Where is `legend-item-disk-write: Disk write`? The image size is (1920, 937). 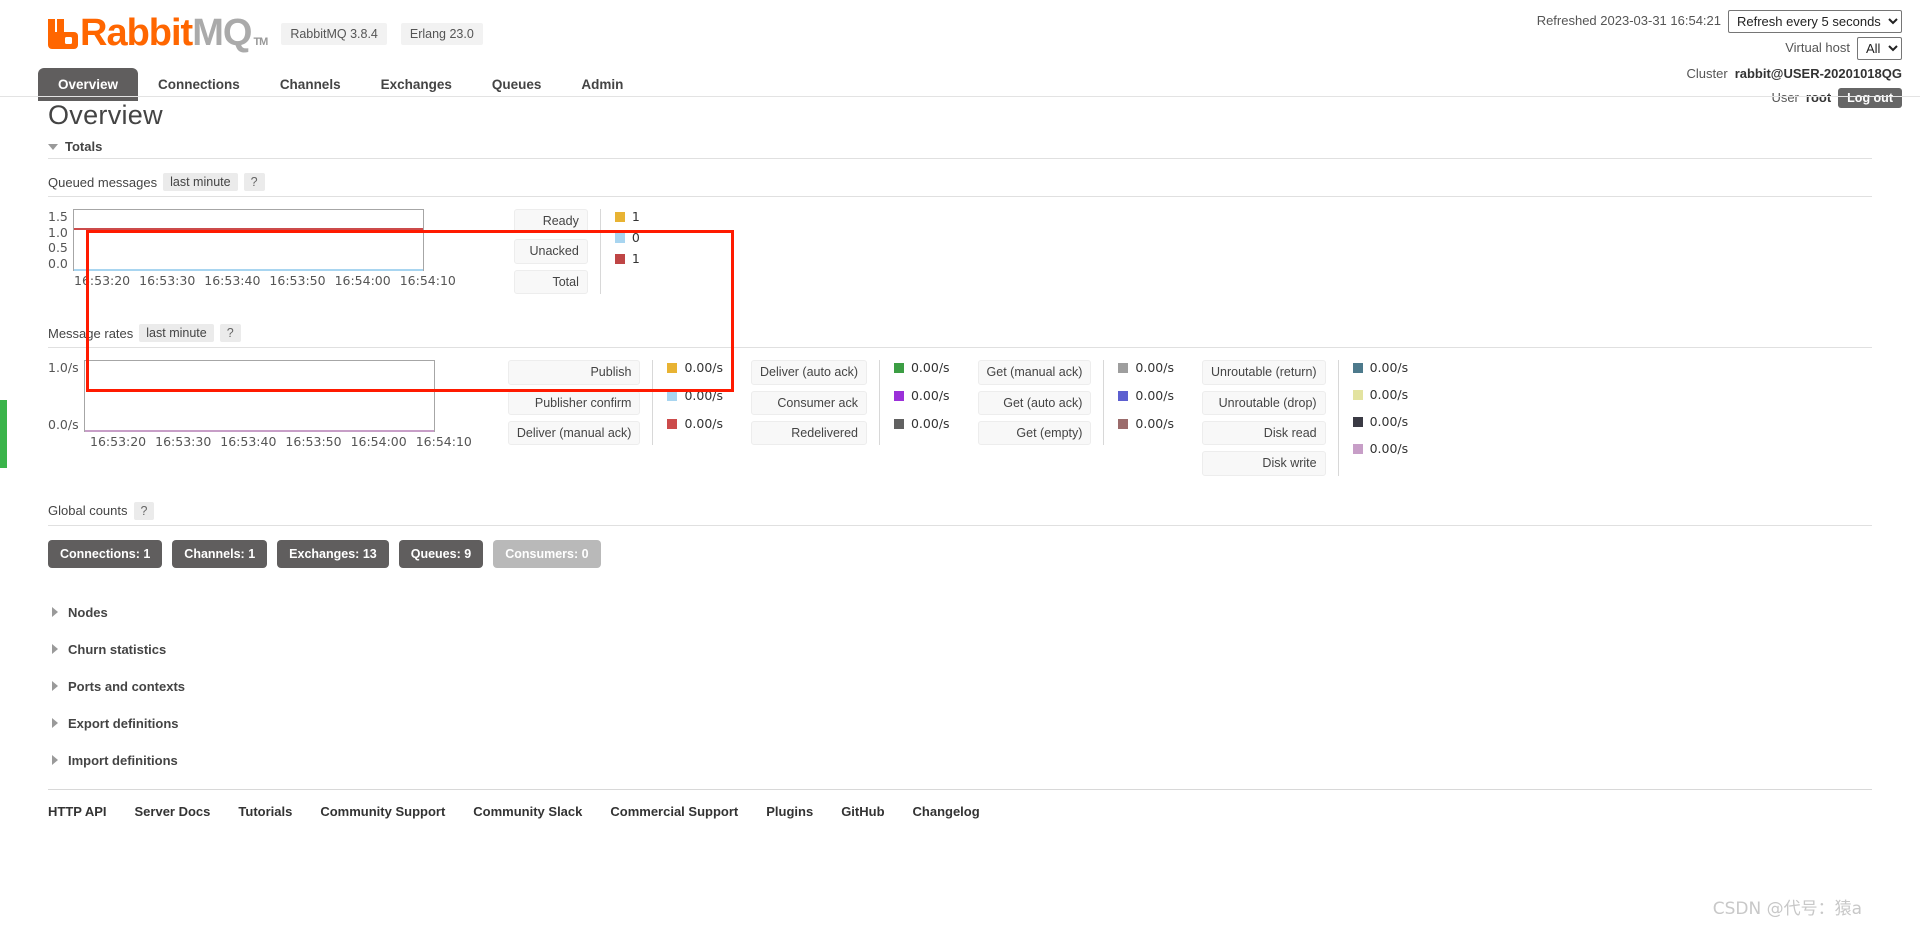 legend-item-disk-write: Disk write is located at coordinates (1263, 463).